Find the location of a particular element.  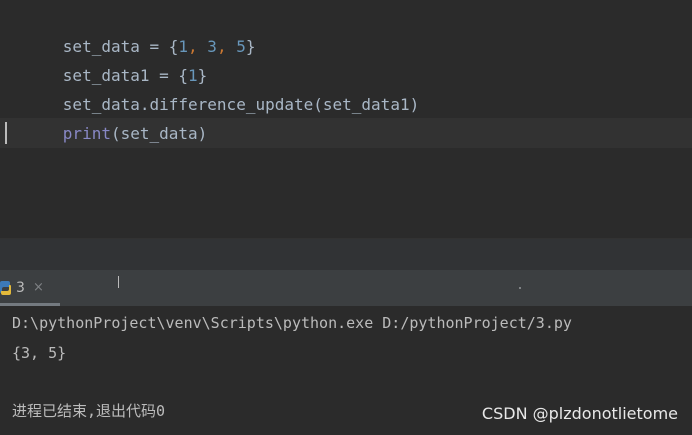

code-token-number: 3 is located at coordinates (212, 46).